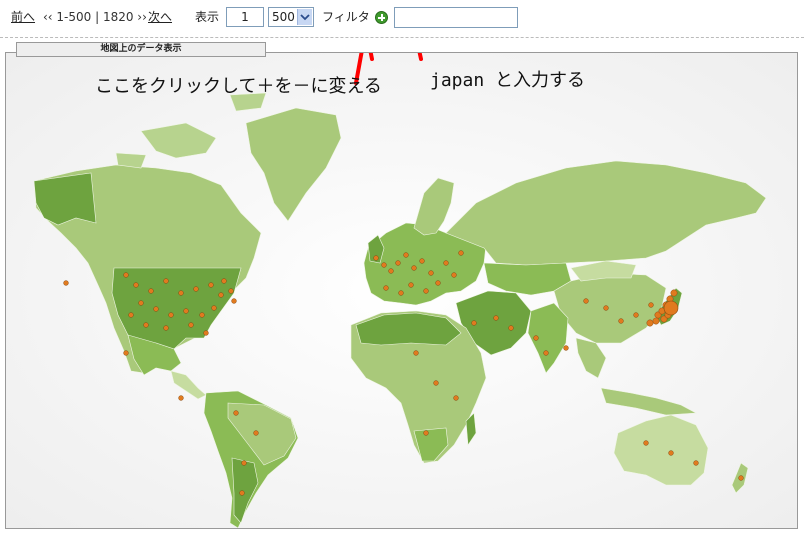 This screenshot has width=804, height=539. What do you see at coordinates (402, 37) in the screenshot?
I see `divider` at bounding box center [402, 37].